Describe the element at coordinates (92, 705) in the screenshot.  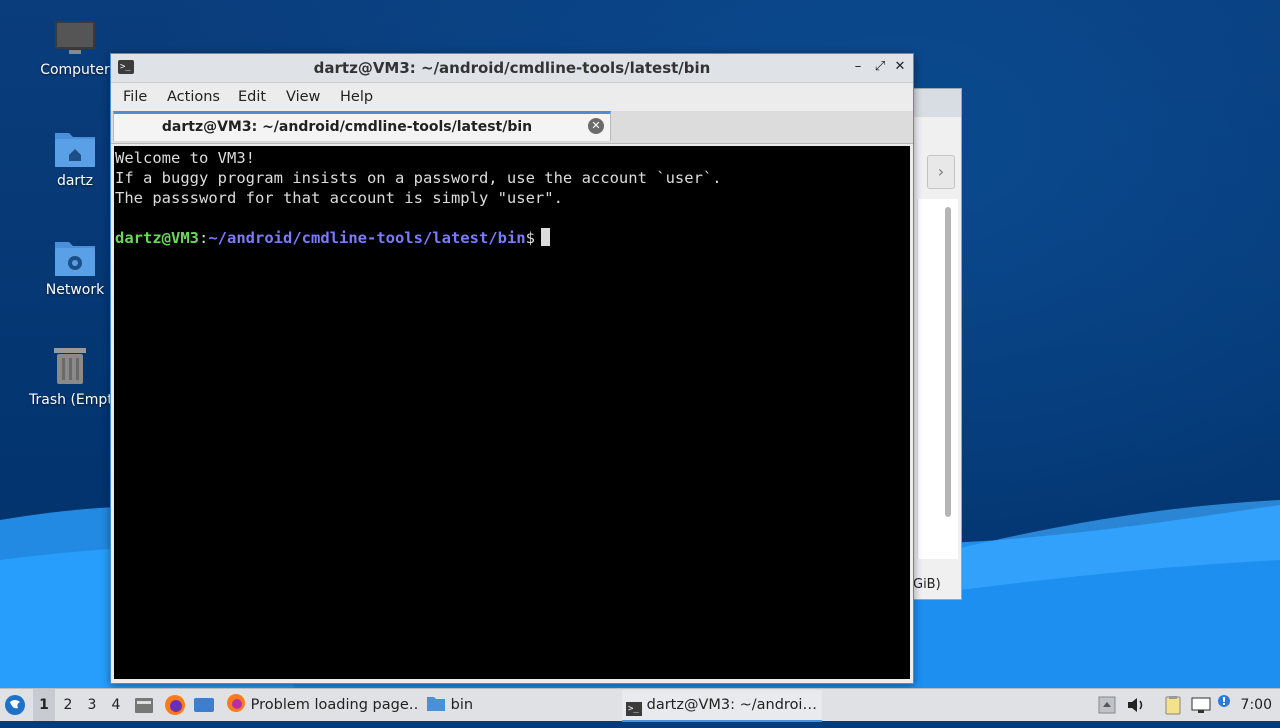
I see `workspace-3: 3` at that location.